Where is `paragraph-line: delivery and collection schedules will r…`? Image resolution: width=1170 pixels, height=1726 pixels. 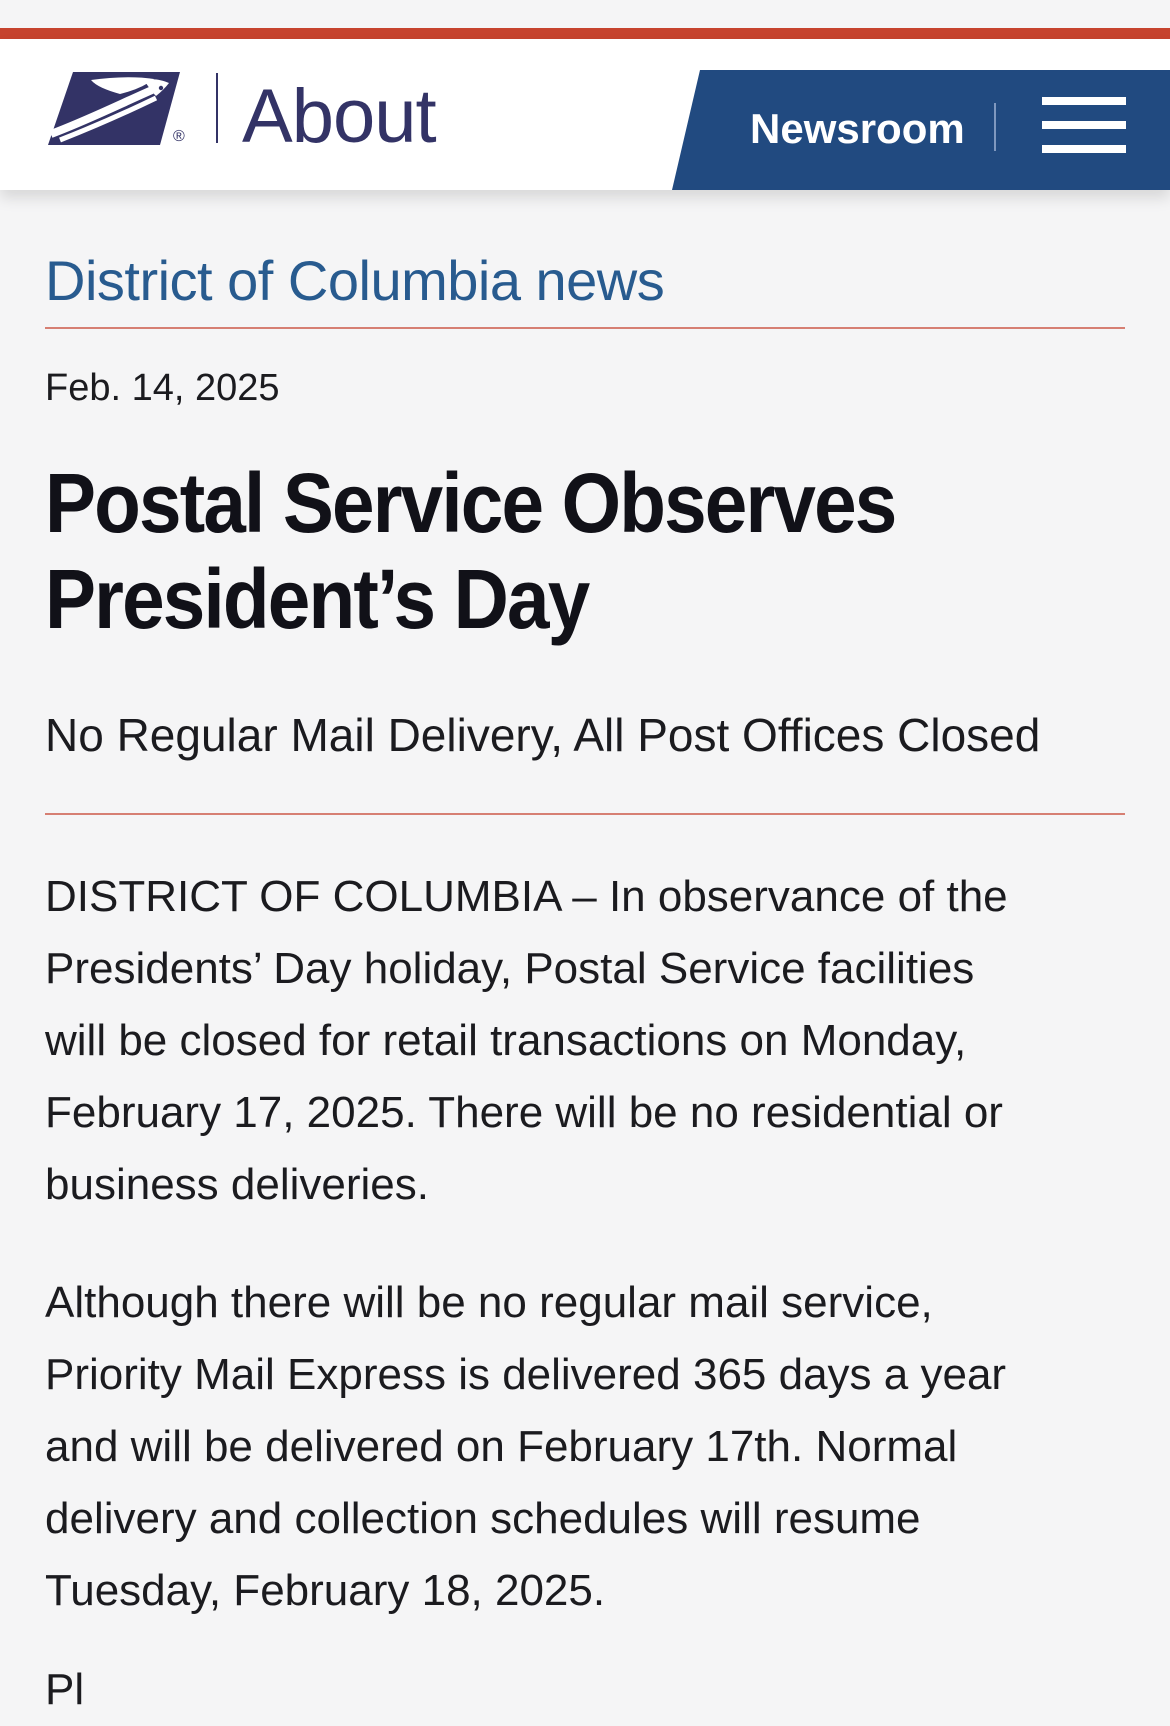 paragraph-line: delivery and collection schedules will r… is located at coordinates (483, 1519).